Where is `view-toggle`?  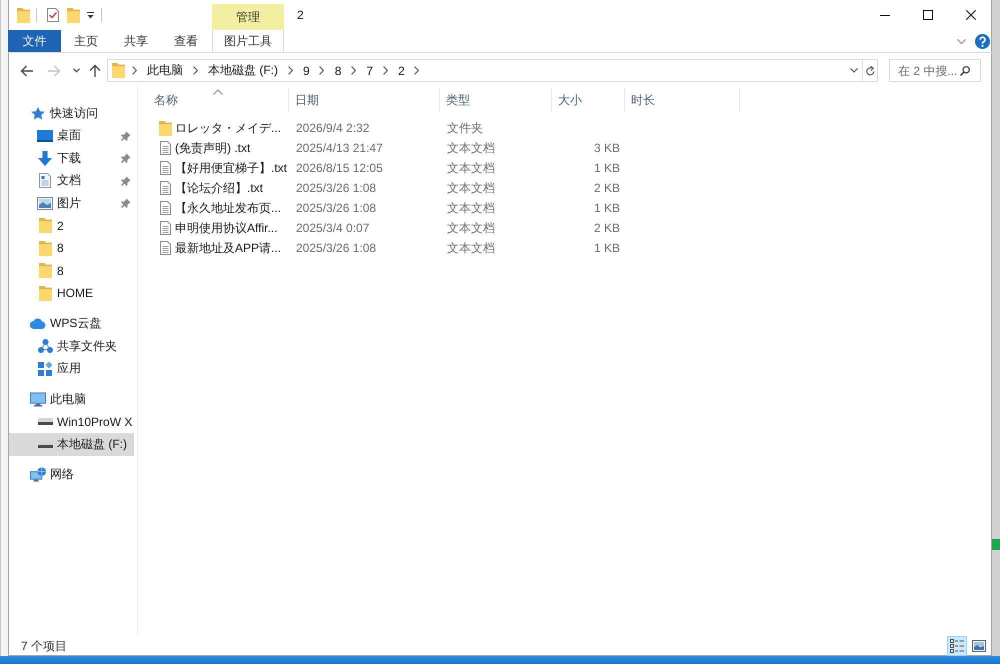 view-toggle is located at coordinates (957, 646).